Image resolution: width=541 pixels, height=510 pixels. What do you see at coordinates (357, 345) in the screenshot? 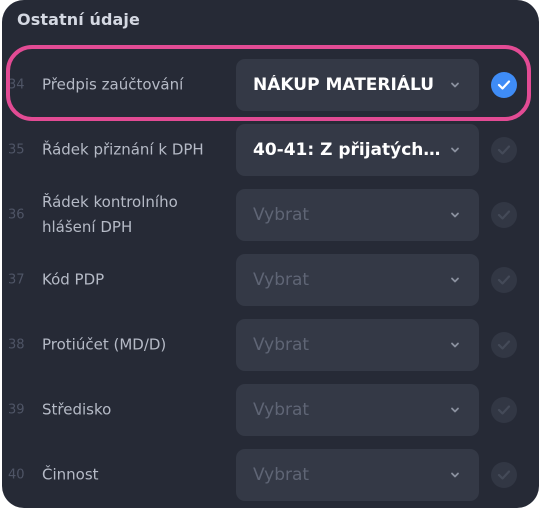
I see `contra-account-select: Vybrat` at bounding box center [357, 345].